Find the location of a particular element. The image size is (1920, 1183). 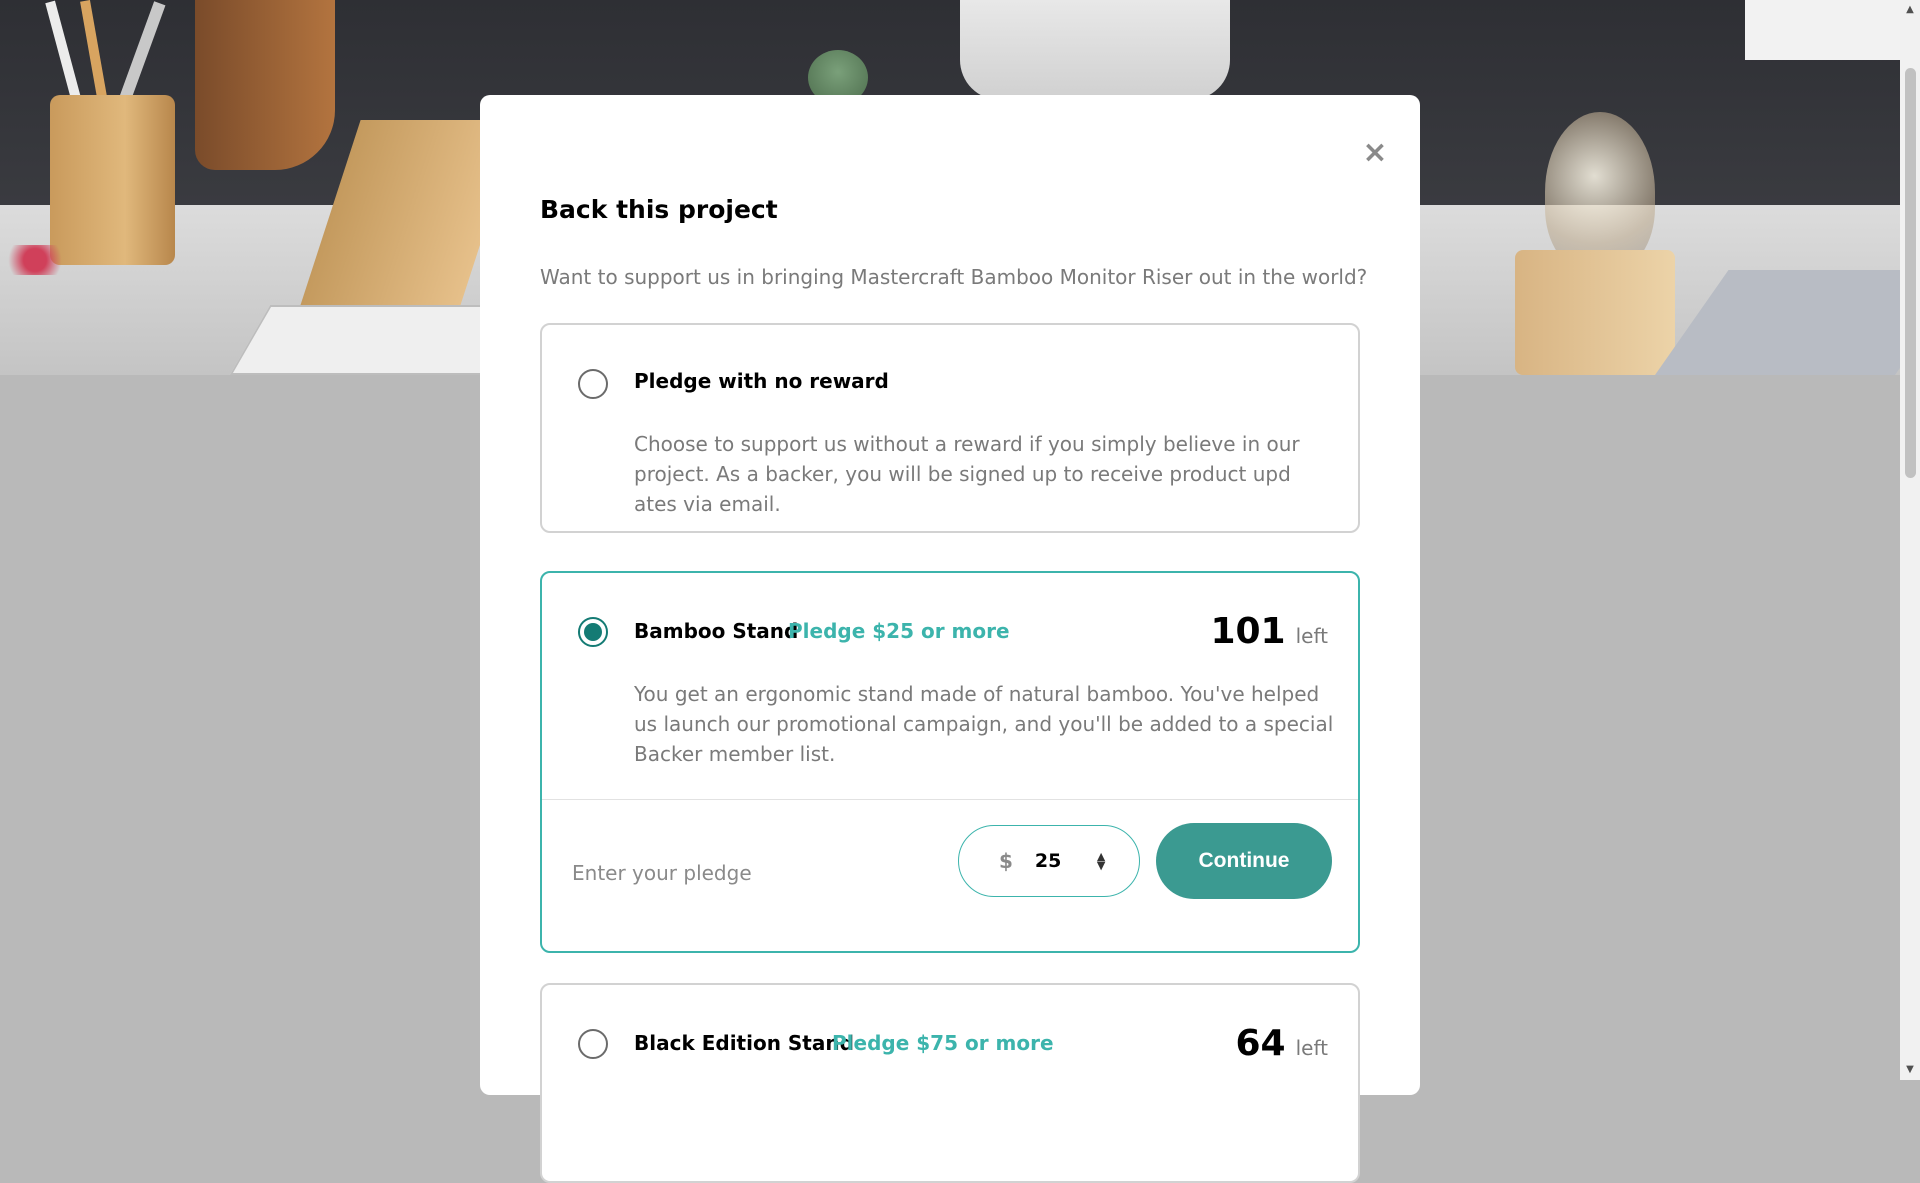

pen is located at coordinates (141, 55).